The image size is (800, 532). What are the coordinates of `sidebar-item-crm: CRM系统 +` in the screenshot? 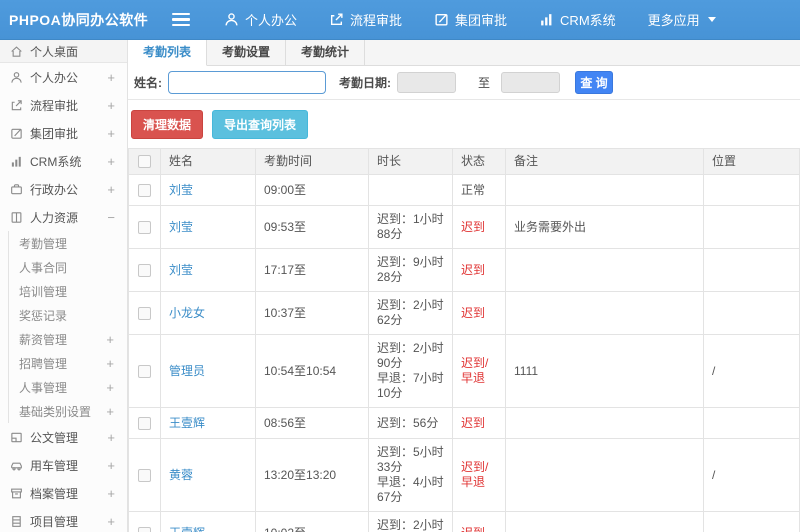 It's located at (63, 161).